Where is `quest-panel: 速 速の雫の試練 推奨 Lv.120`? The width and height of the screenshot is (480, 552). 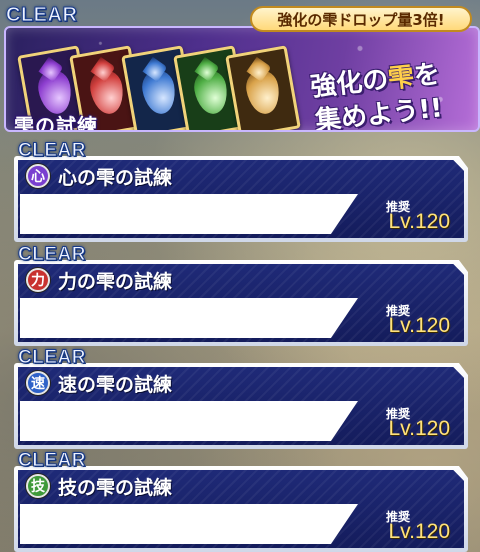 quest-panel: 速 速の雫の試練 推奨 Lv.120 is located at coordinates (241, 406).